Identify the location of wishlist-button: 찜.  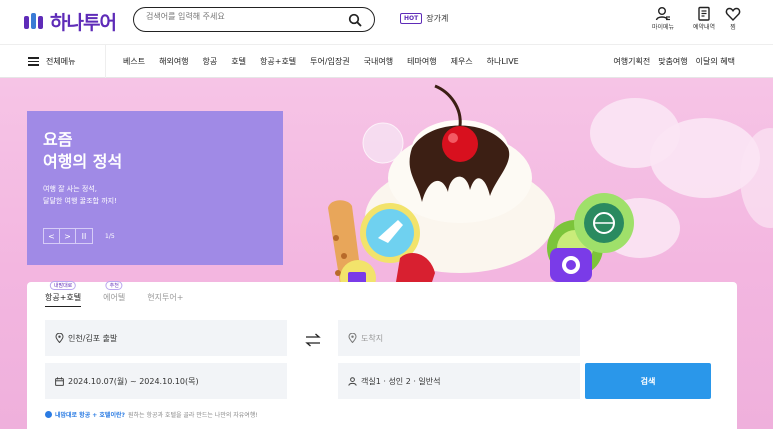
(733, 18).